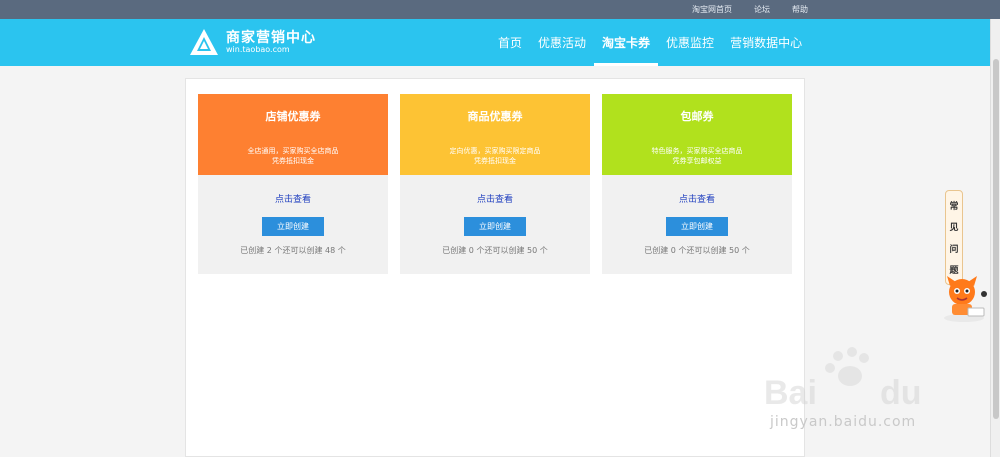 Image resolution: width=1000 pixels, height=457 pixels. What do you see at coordinates (790, 393) in the screenshot?
I see `svg-text: Bai` at bounding box center [790, 393].